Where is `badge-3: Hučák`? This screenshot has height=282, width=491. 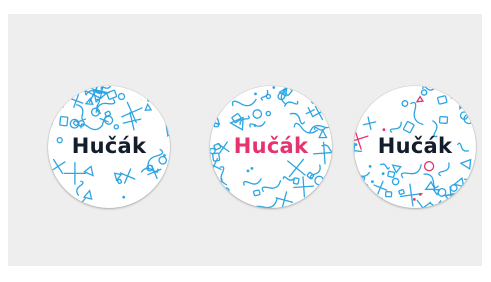 badge-3: Hučák is located at coordinates (415, 147).